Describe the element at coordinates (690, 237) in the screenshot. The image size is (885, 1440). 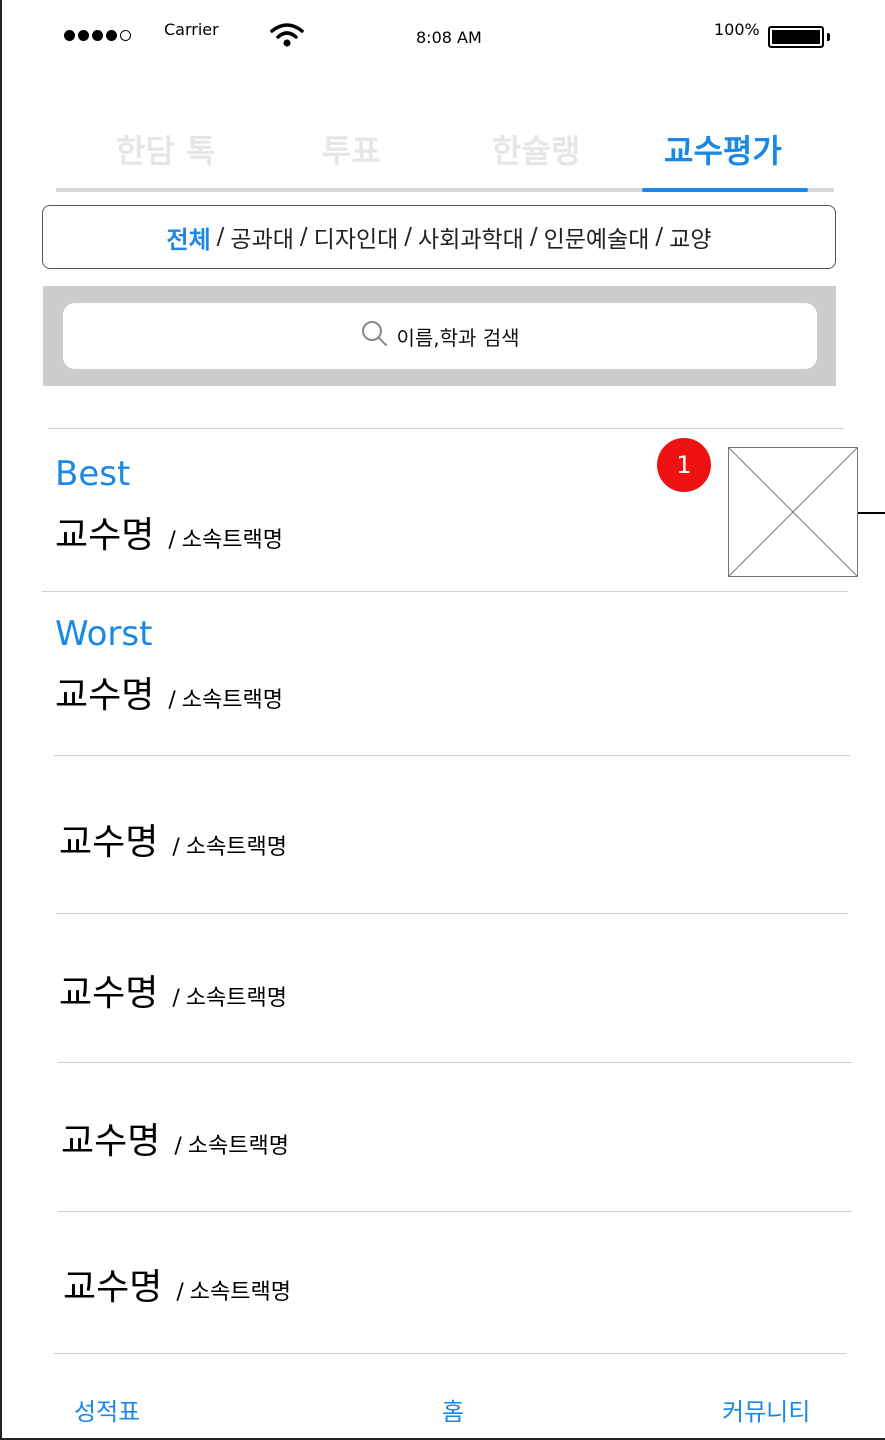
I see `filter-liberal-arts: 교양` at that location.